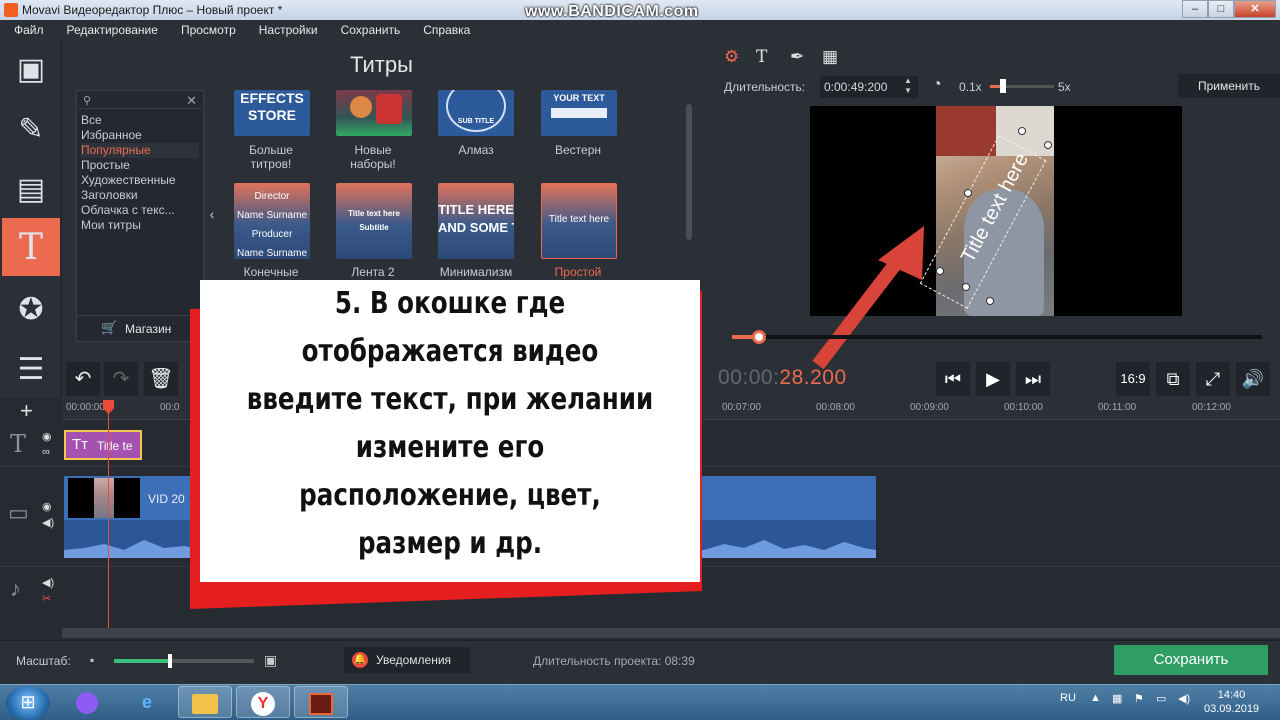  What do you see at coordinates (1195, 9) in the screenshot?
I see `minimize-button: –` at bounding box center [1195, 9].